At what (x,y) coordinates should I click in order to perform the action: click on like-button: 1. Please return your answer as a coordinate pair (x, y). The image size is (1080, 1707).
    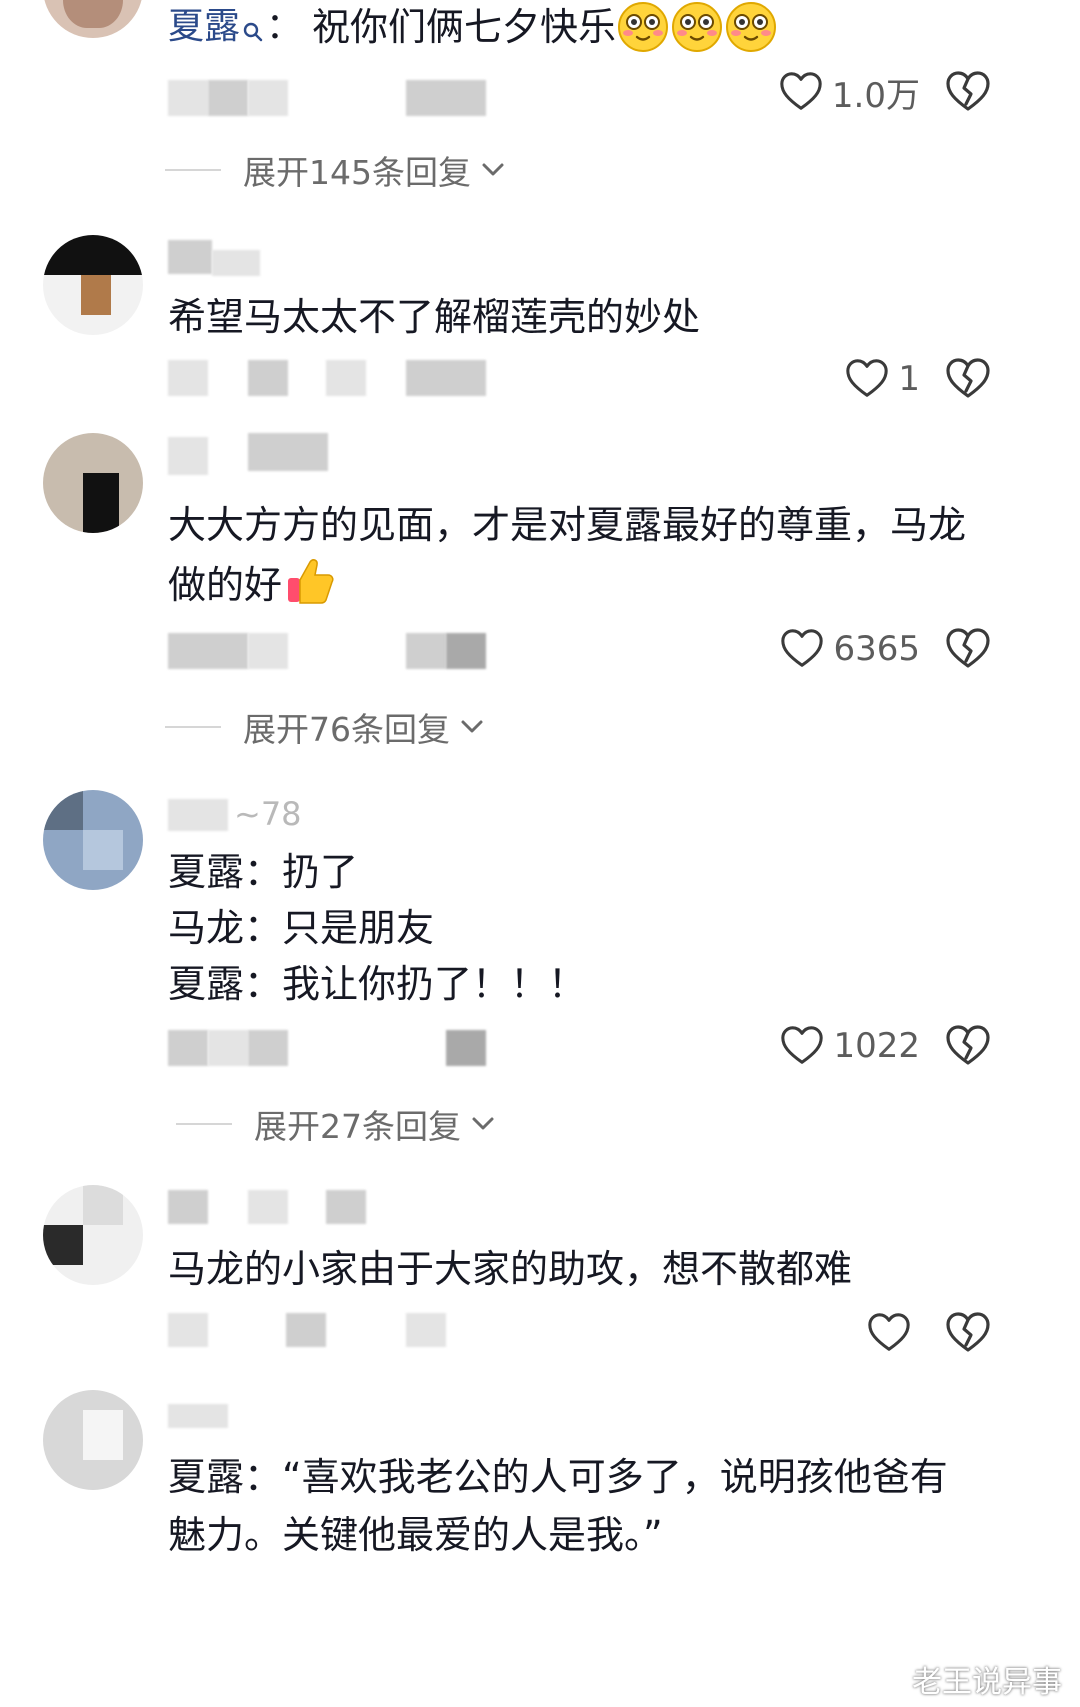
    Looking at the image, I should click on (882, 379).